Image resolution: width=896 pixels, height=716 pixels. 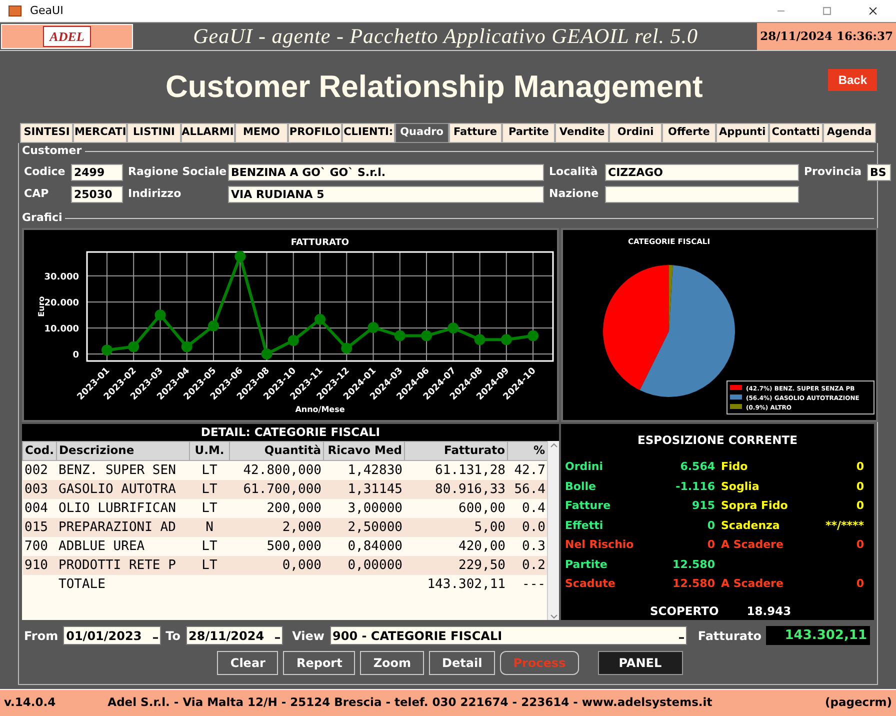 What do you see at coordinates (456, 527) in the screenshot?
I see `table-cell: 5,00` at bounding box center [456, 527].